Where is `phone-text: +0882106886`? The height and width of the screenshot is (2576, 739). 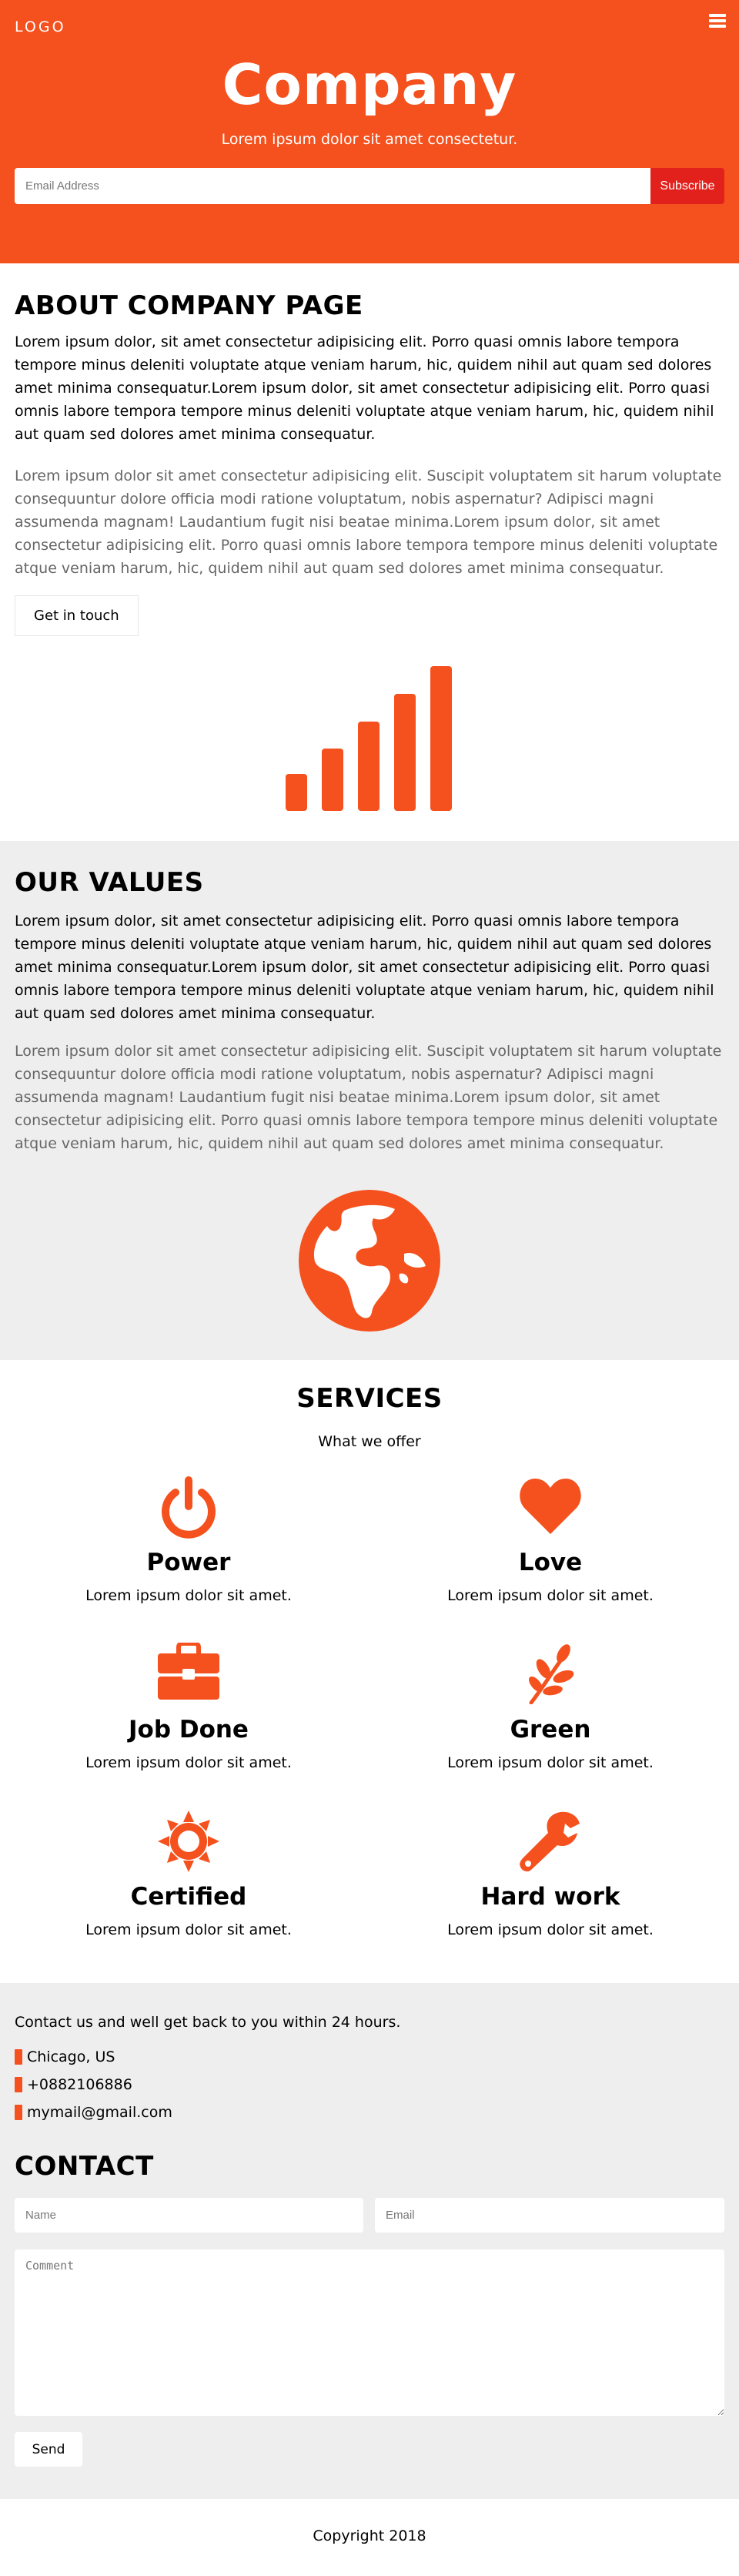 phone-text: +0882106886 is located at coordinates (79, 2084).